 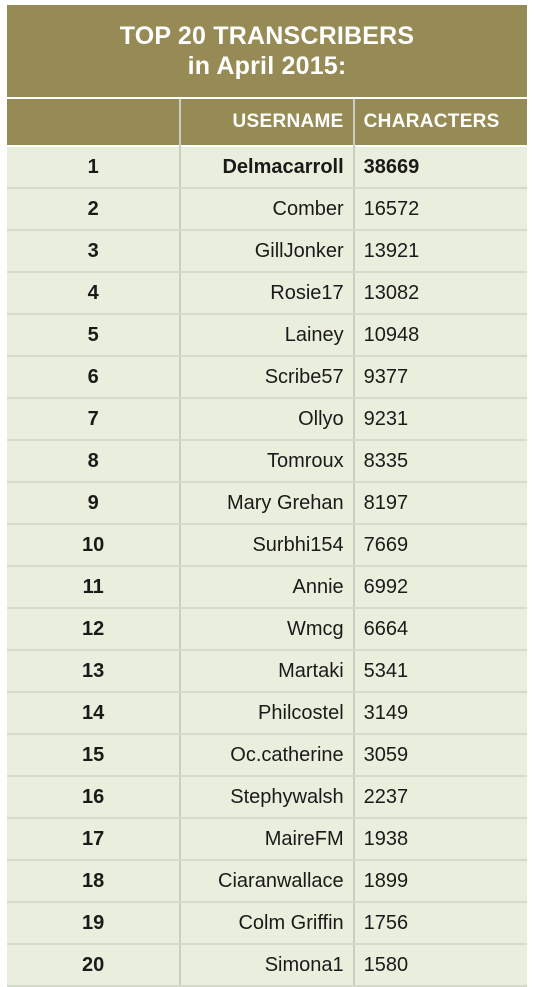 What do you see at coordinates (440, 293) in the screenshot?
I see `characters-cell: 13082` at bounding box center [440, 293].